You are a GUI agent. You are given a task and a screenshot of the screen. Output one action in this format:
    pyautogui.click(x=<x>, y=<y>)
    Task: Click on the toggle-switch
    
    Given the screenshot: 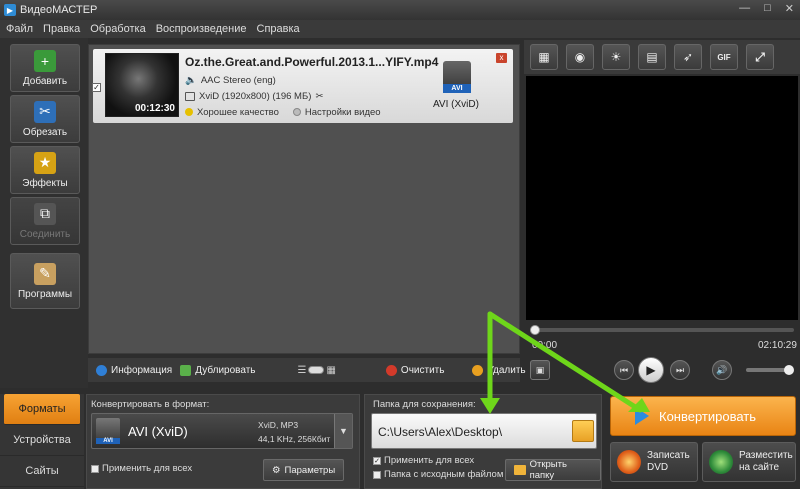 What is the action you would take?
    pyautogui.click(x=316, y=370)
    